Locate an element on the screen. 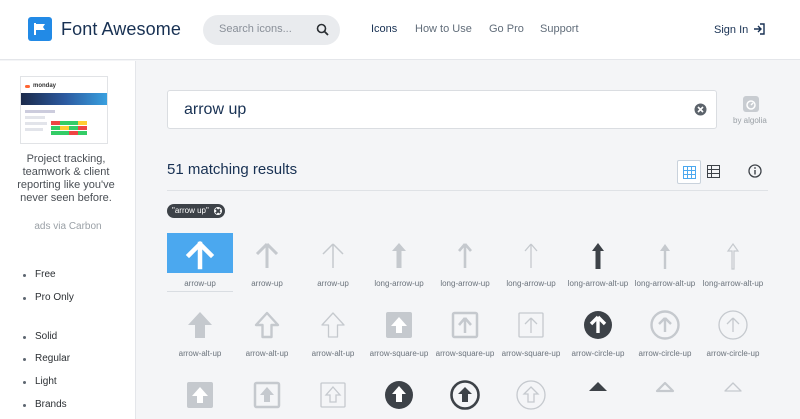 The width and height of the screenshot is (800, 419). arrow-alt-up-icon is located at coordinates (333, 325).